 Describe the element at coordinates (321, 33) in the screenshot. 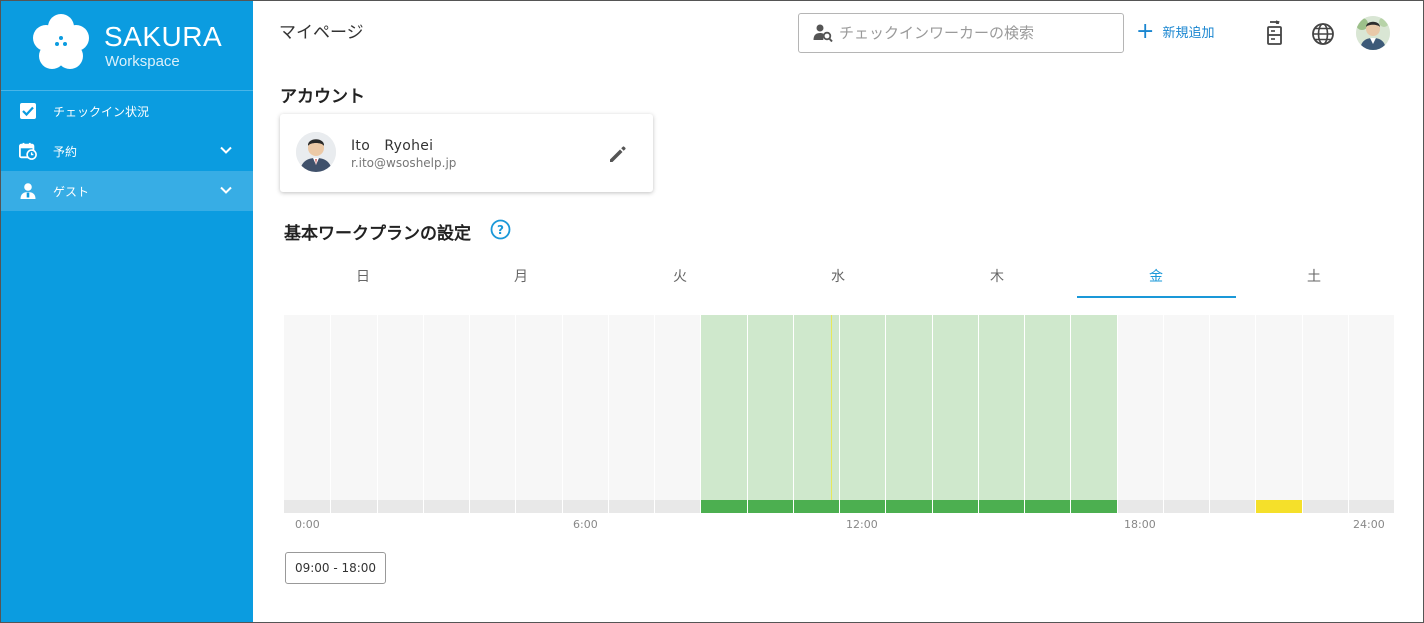

I see `page-title: マイページ` at that location.